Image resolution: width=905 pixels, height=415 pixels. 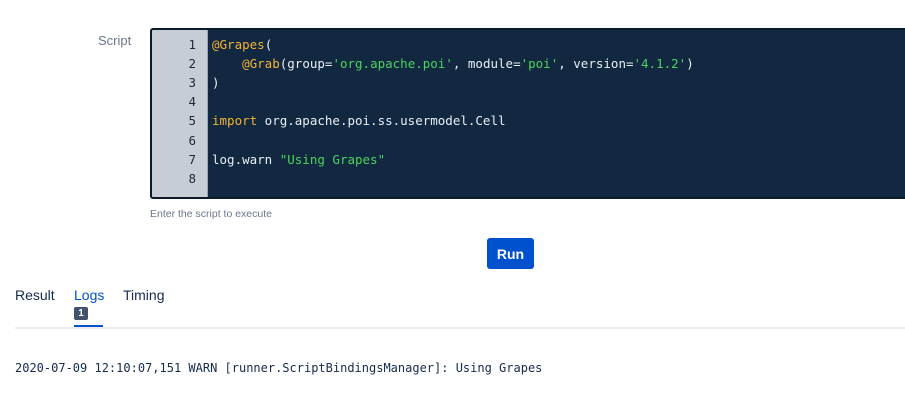 I want to click on line-number: 1, so click(x=192, y=44).